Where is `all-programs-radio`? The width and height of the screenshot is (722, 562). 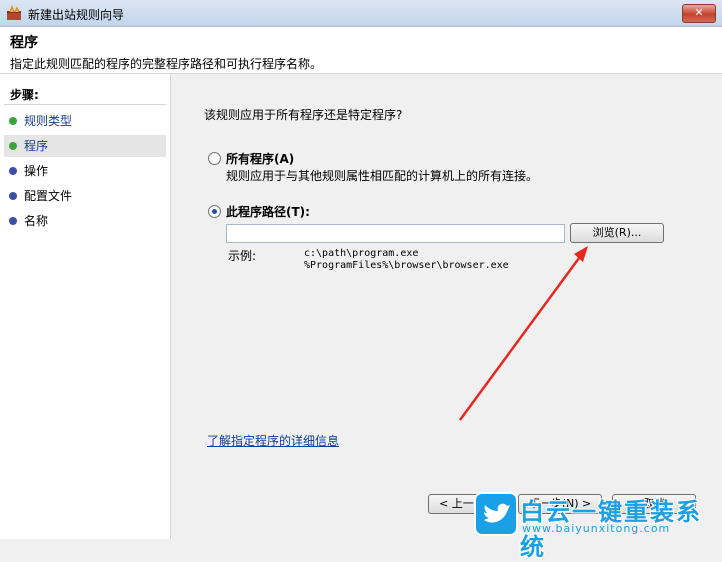
all-programs-radio is located at coordinates (214, 158).